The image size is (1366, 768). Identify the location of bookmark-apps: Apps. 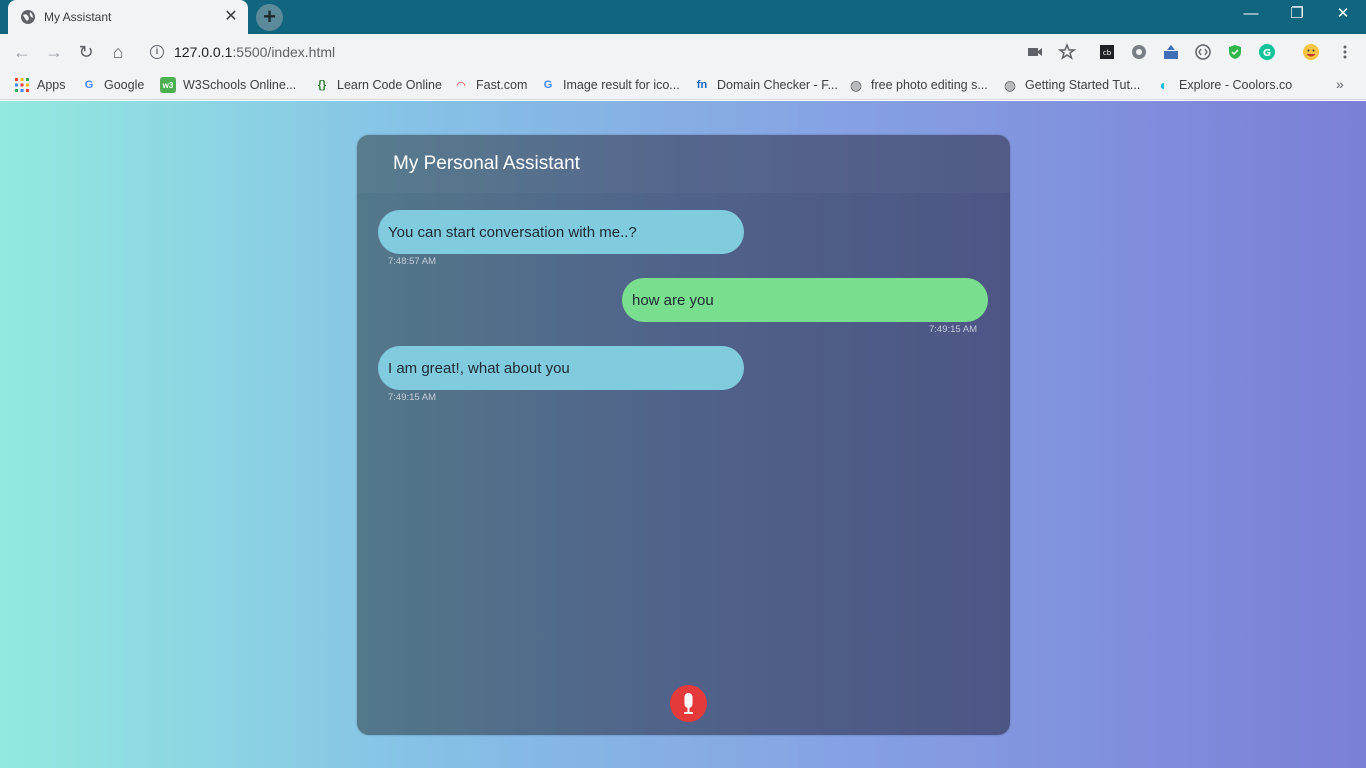
(40, 85).